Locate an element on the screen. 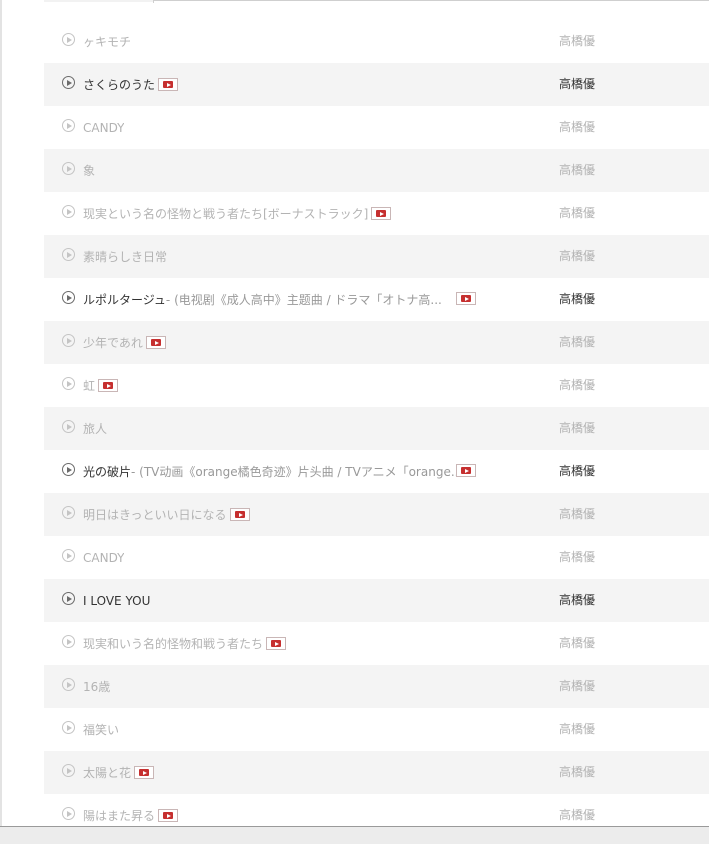 This screenshot has height=844, width=709. song-title: ルポルタージュ is located at coordinates (124, 299).